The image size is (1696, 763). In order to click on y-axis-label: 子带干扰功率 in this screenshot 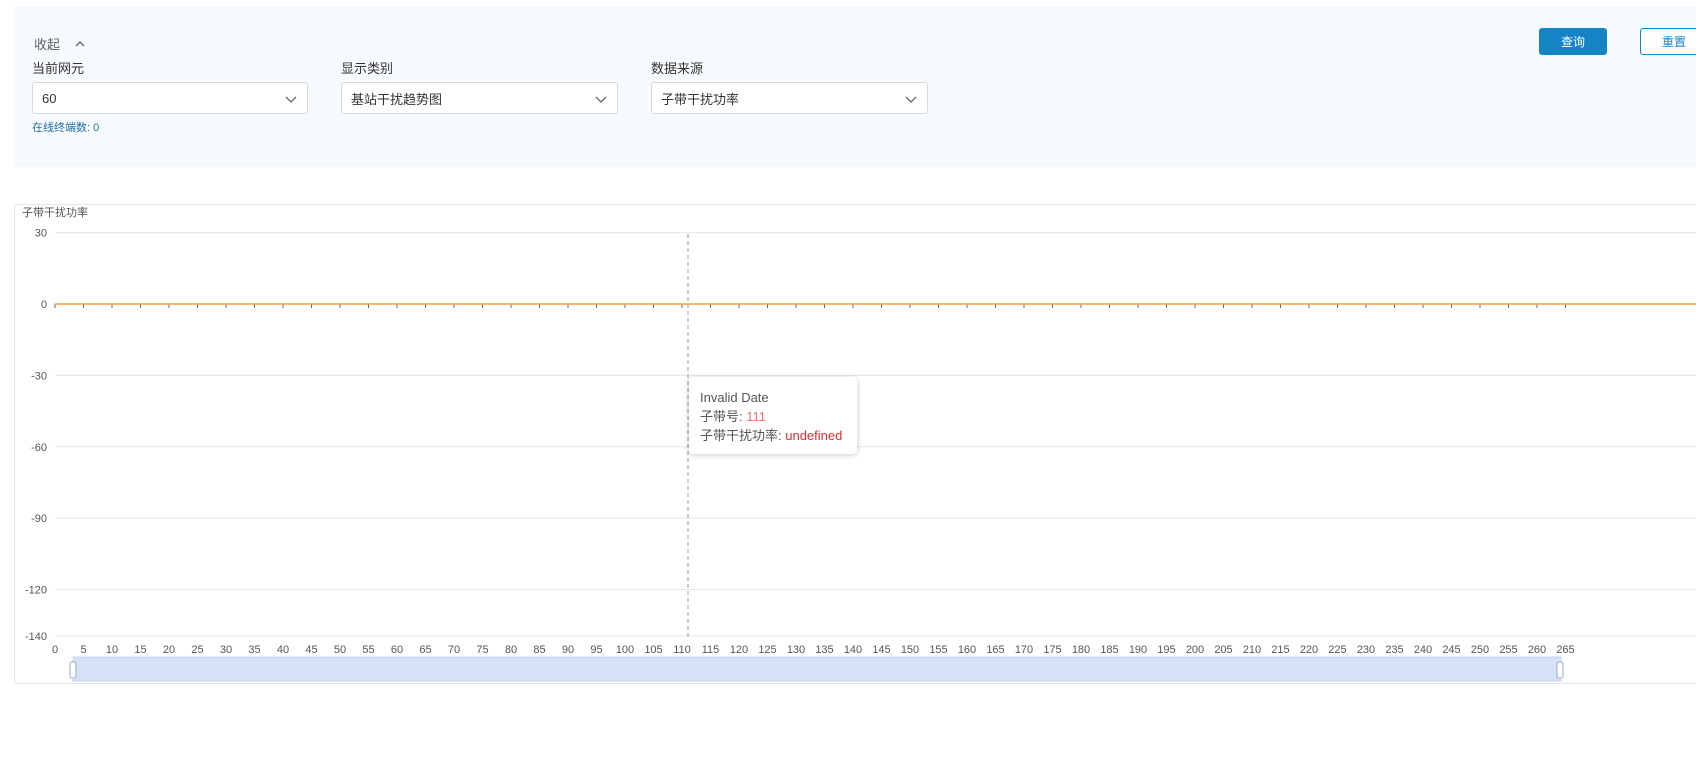, I will do `click(55, 212)`.